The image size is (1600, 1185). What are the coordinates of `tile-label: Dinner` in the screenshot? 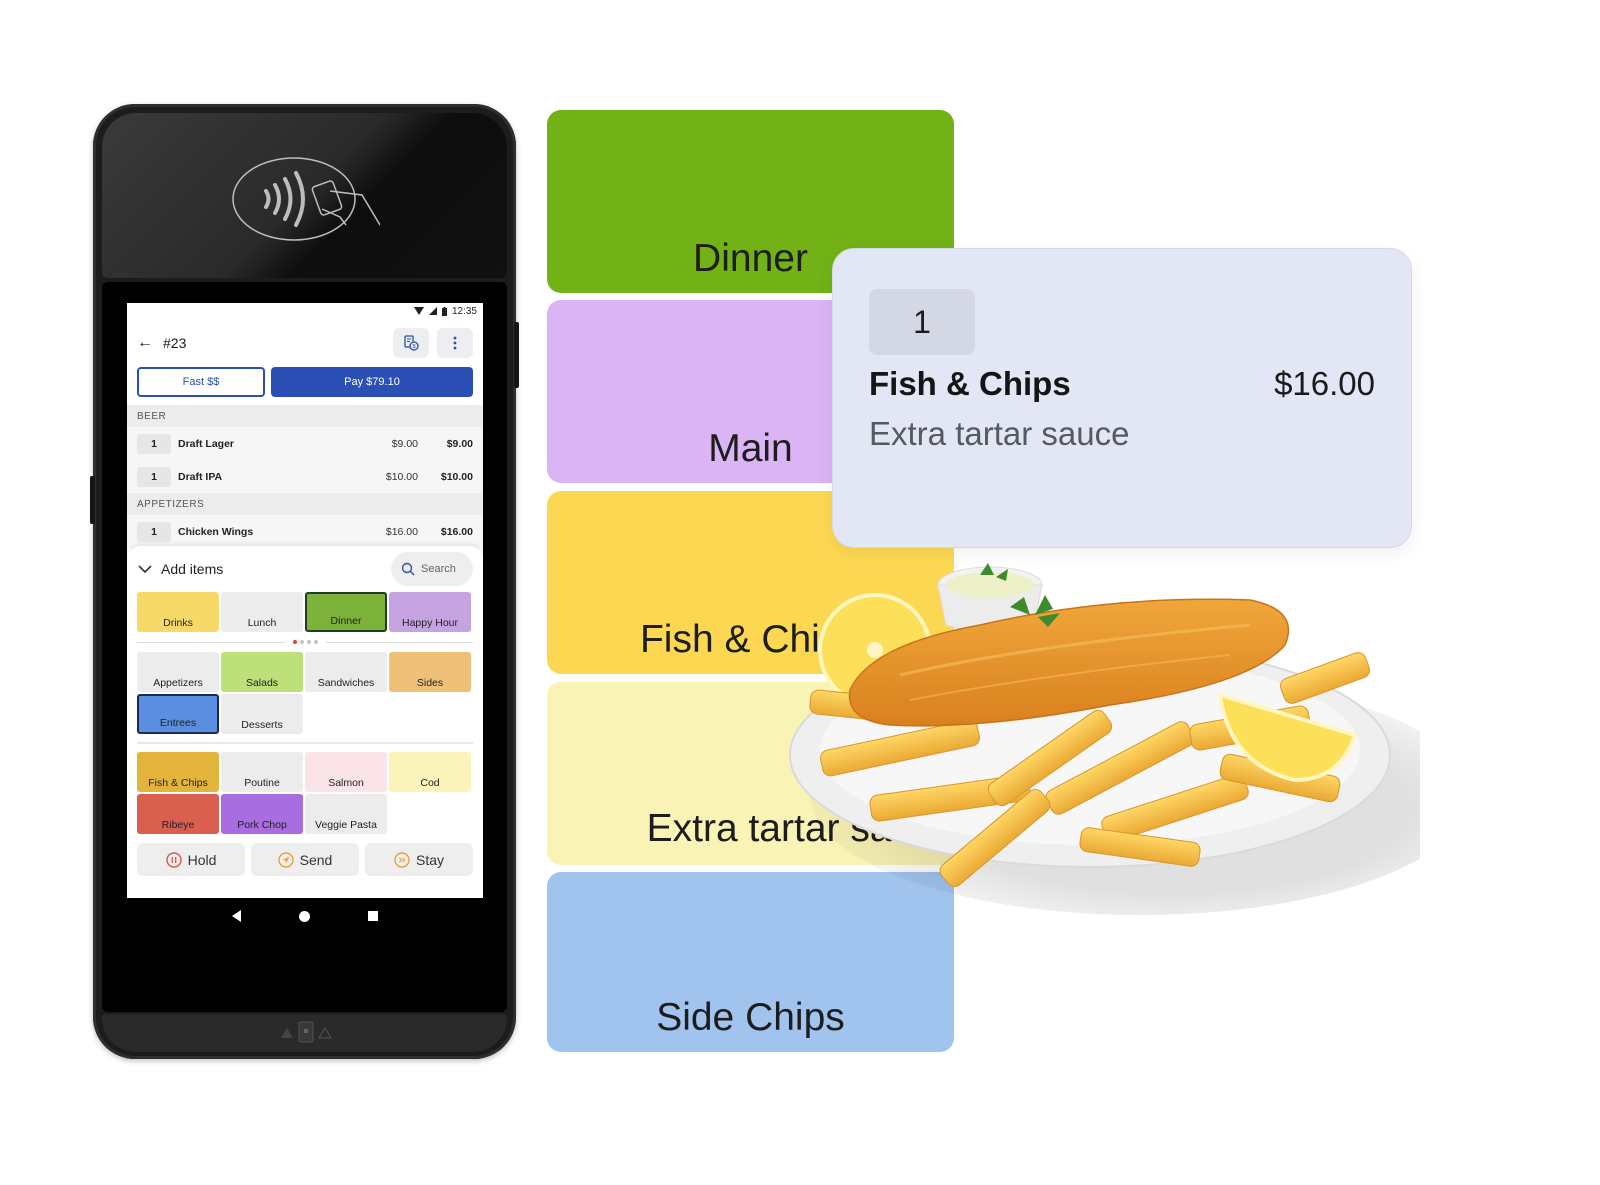 It's located at (346, 621).